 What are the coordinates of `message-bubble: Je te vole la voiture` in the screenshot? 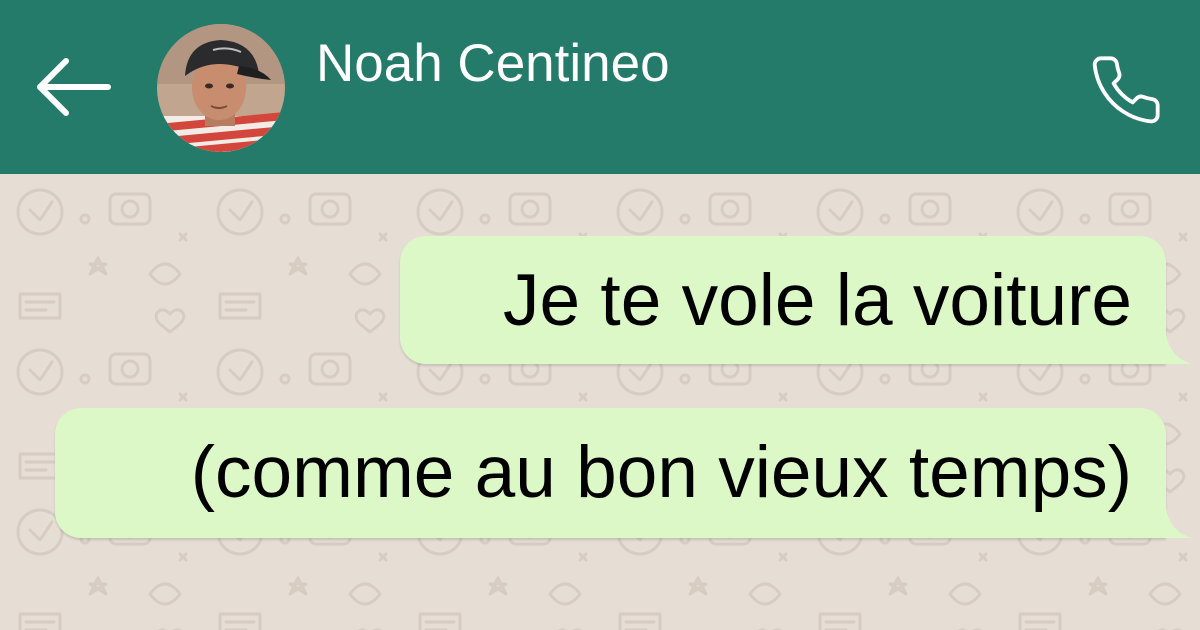 It's located at (796, 300).